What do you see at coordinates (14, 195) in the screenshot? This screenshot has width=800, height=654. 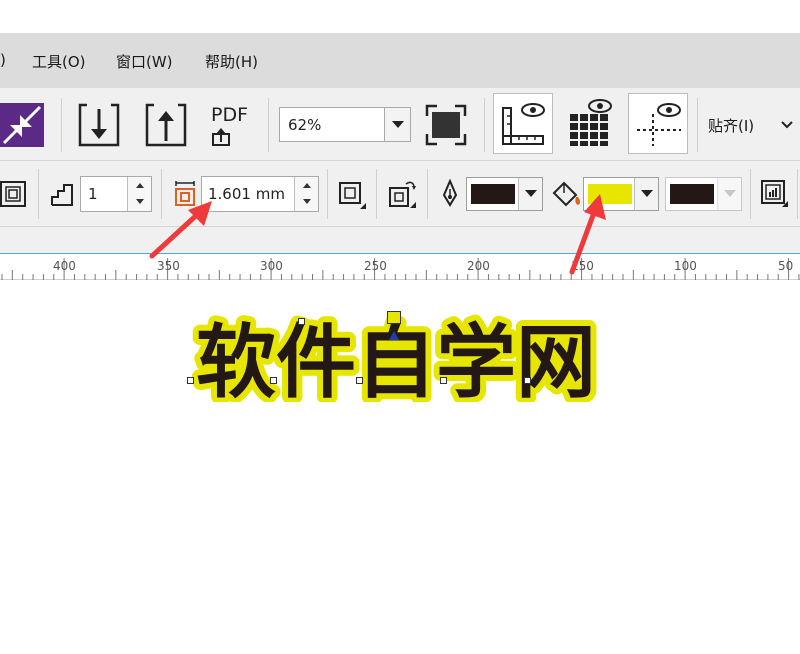 I see `contour-center-icon` at bounding box center [14, 195].